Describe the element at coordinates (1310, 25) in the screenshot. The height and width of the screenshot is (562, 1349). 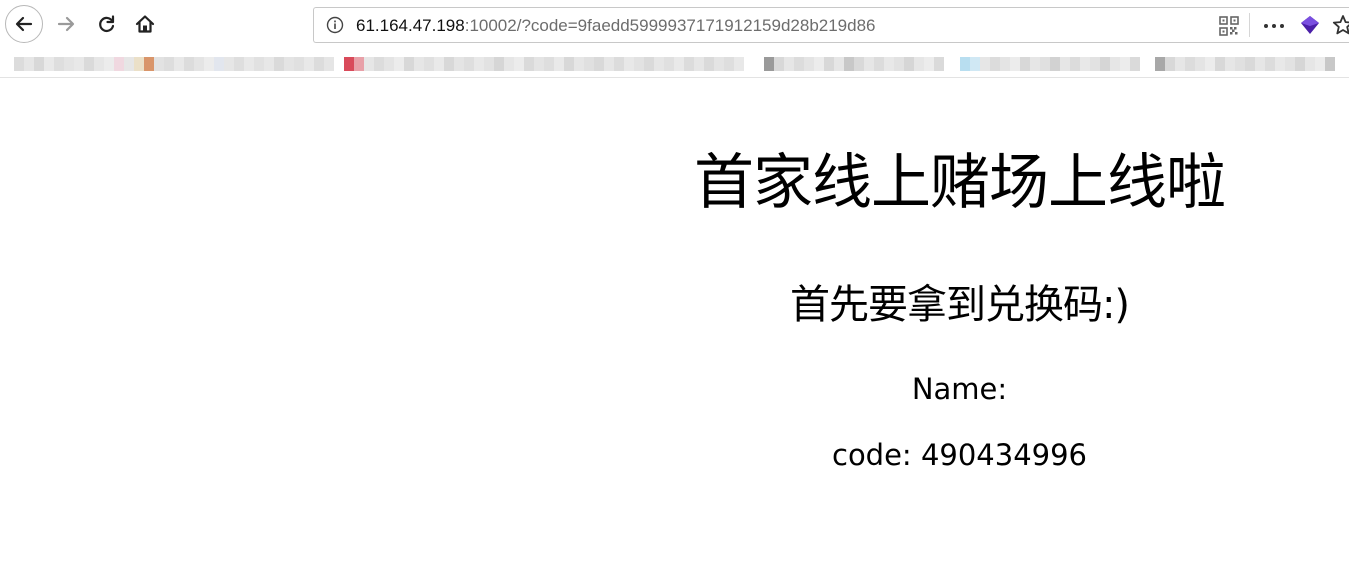
I see `extension-icon` at that location.